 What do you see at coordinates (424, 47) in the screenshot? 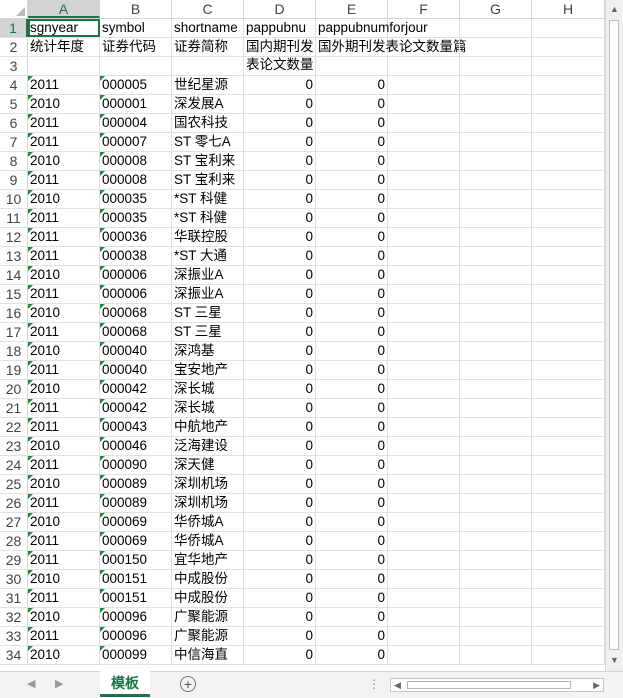
I see `cell-f2` at bounding box center [424, 47].